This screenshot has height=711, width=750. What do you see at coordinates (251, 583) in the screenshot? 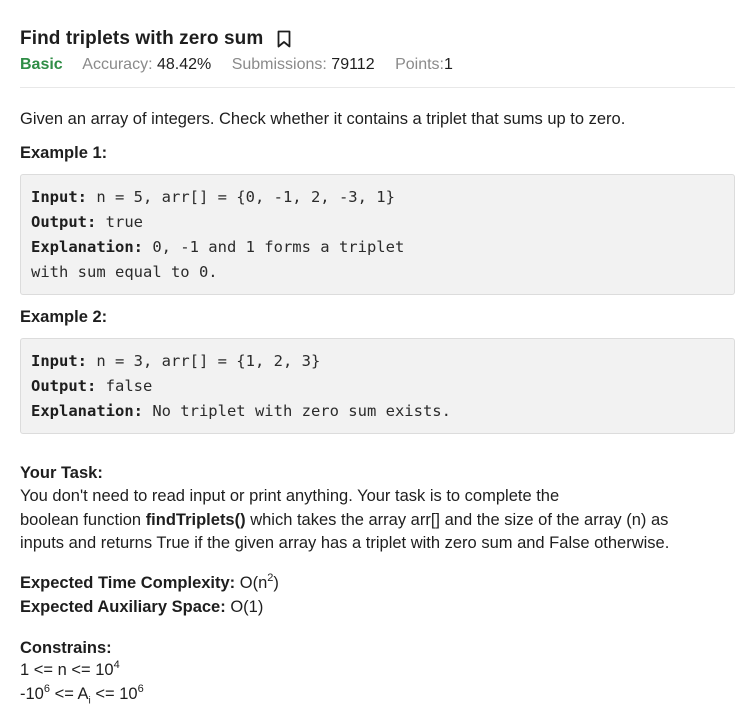
I see `time-complexity-value-pre: O(n` at bounding box center [251, 583].